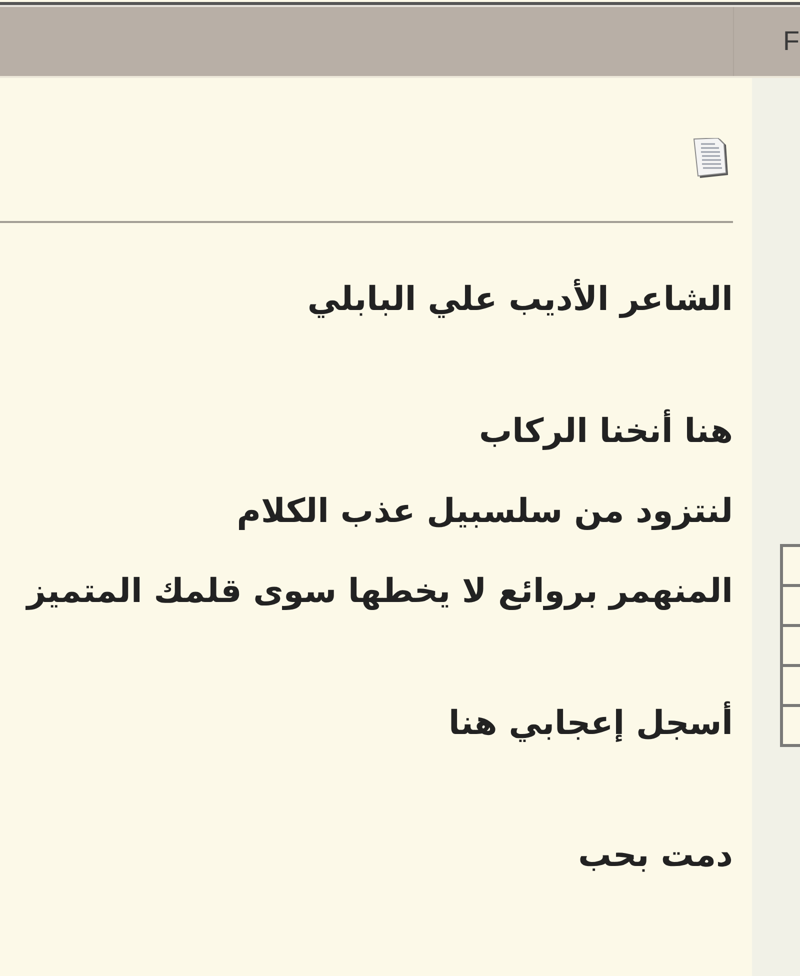 Image resolution: width=800 pixels, height=976 pixels. Describe the element at coordinates (519, 299) in the screenshot. I see `post-paragraph: الشاعر الأديب علي البابلي` at that location.